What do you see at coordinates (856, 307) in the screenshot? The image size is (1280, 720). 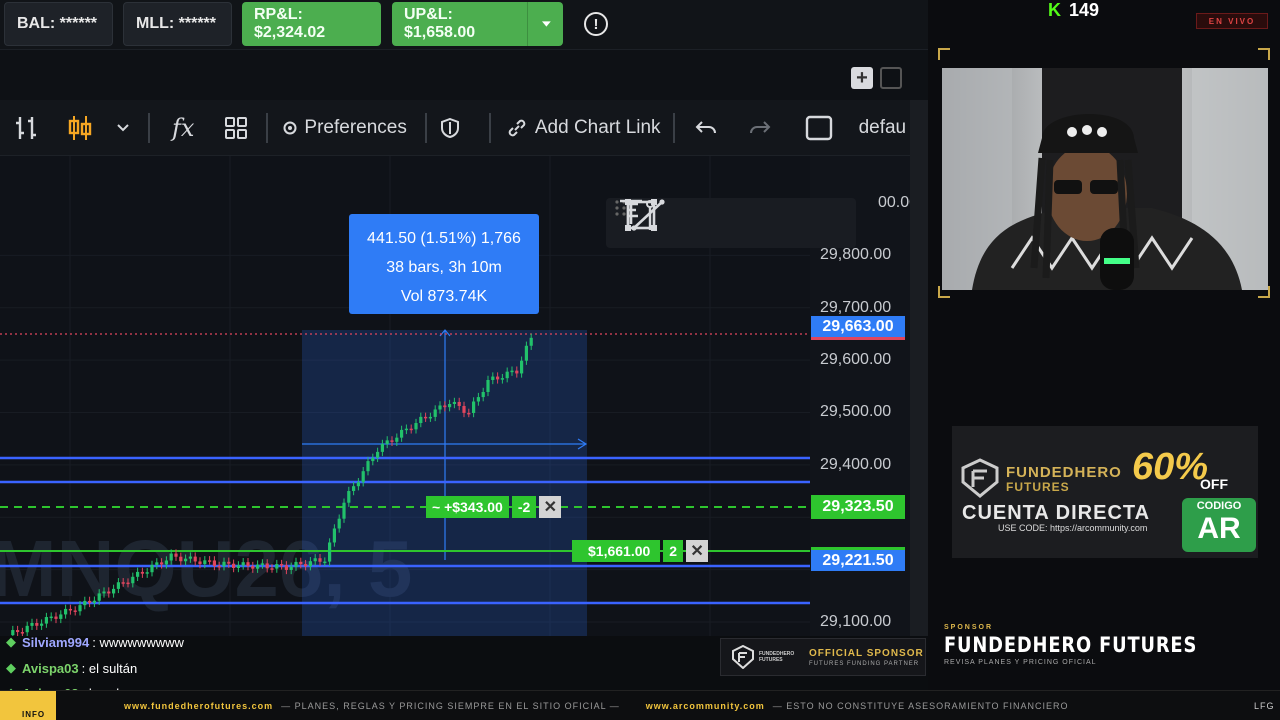 I see `price-tick: 29,700.00` at bounding box center [856, 307].